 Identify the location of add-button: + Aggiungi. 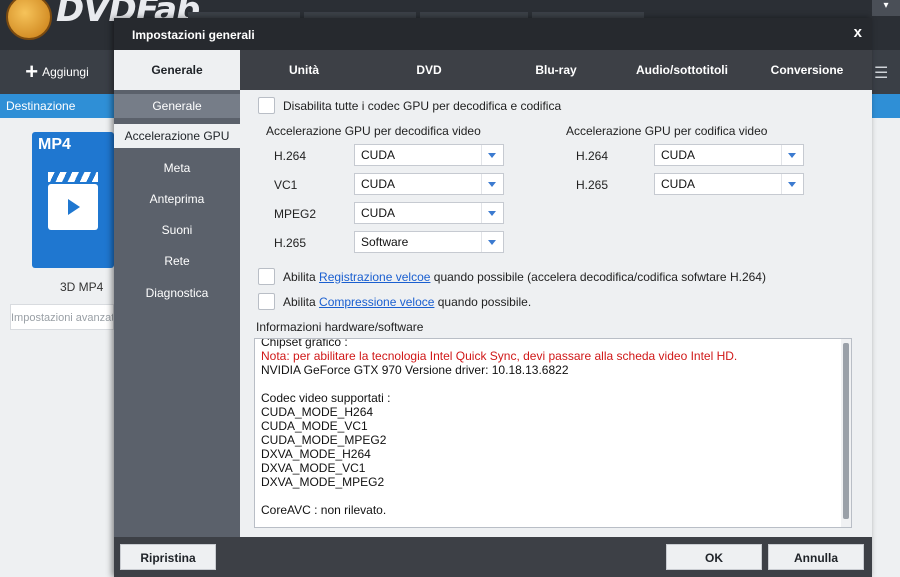
(57, 72).